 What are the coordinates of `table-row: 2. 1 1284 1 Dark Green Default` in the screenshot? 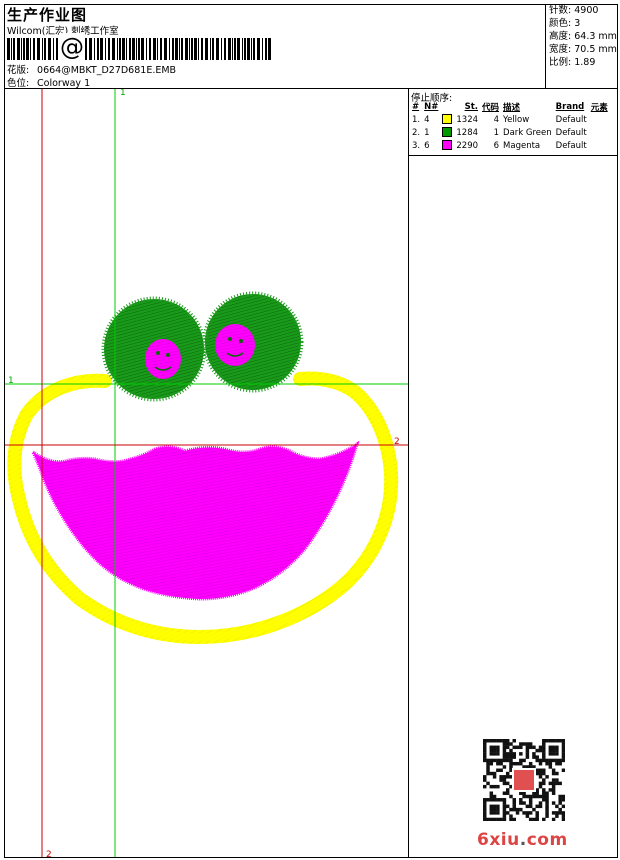 It's located at (499, 132).